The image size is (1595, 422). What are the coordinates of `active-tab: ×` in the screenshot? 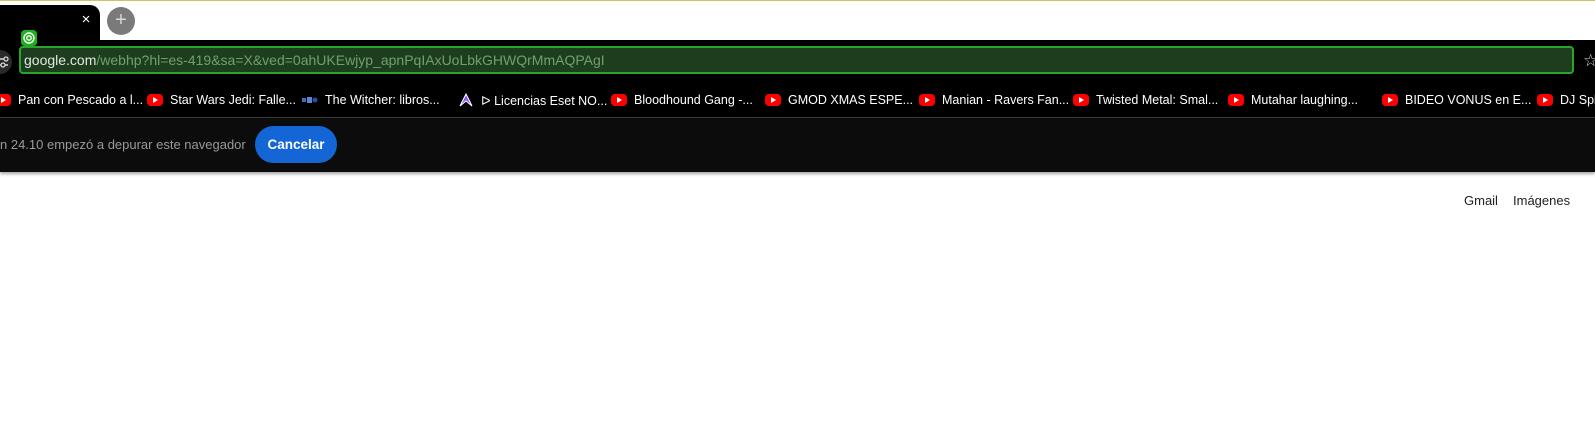 It's located at (50, 23).